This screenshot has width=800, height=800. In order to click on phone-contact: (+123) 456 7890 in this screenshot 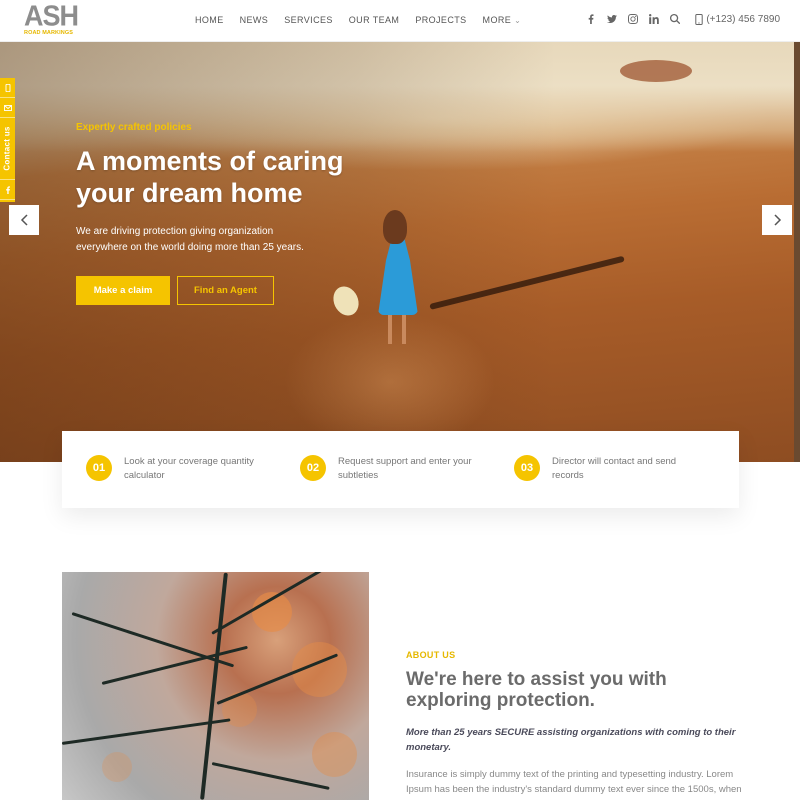, I will do `click(737, 19)`.